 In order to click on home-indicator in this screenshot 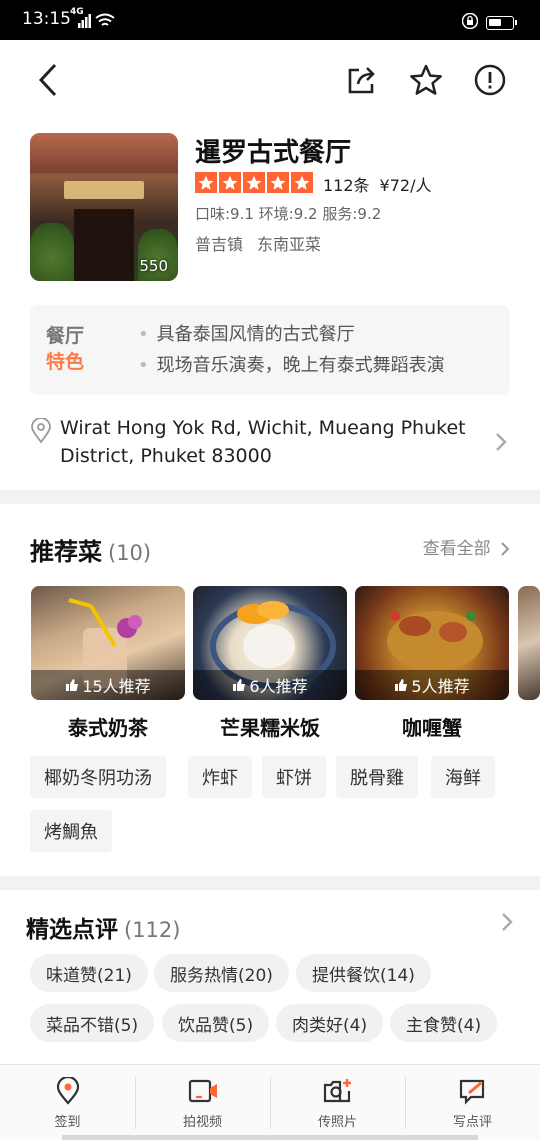, I will do `click(270, 1137)`.